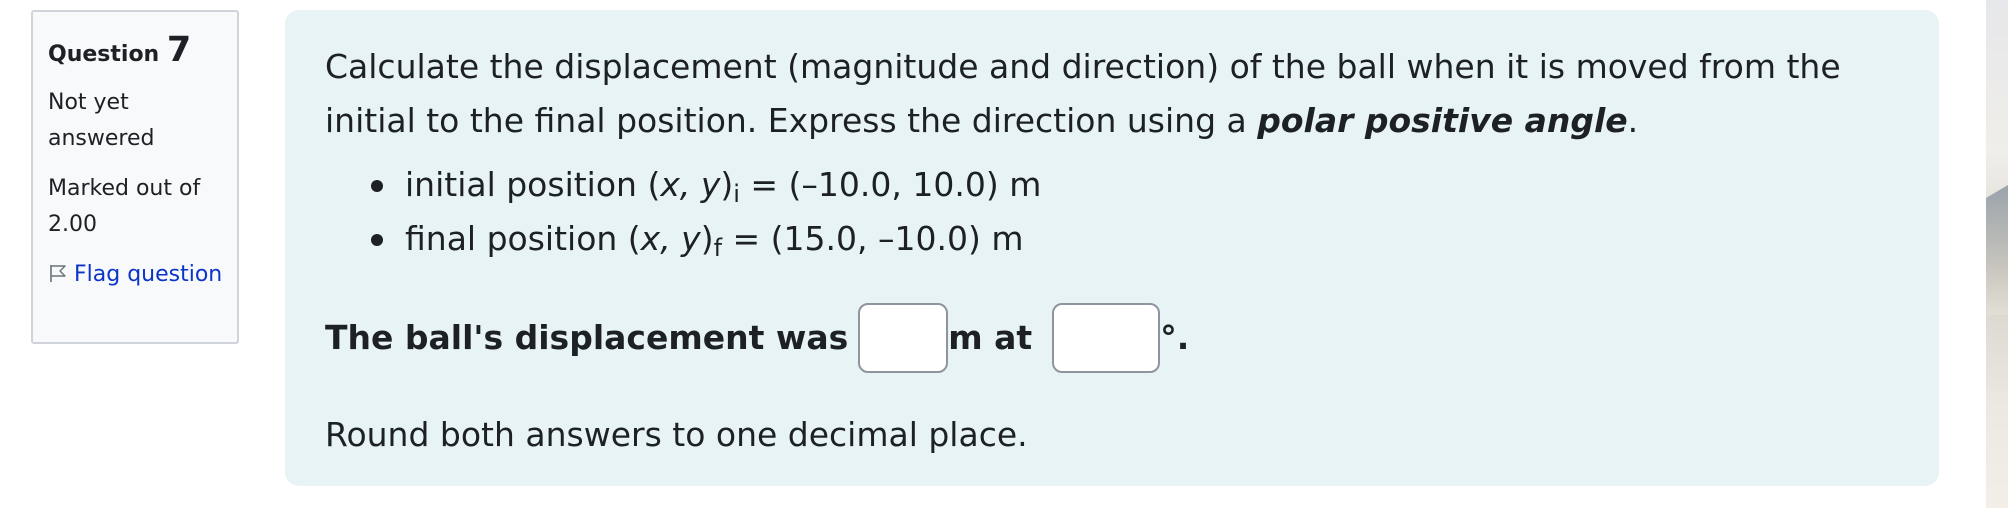 This screenshot has height=508, width=2008. I want to click on answer-line: The ball's displacement was m at °., so click(1112, 338).